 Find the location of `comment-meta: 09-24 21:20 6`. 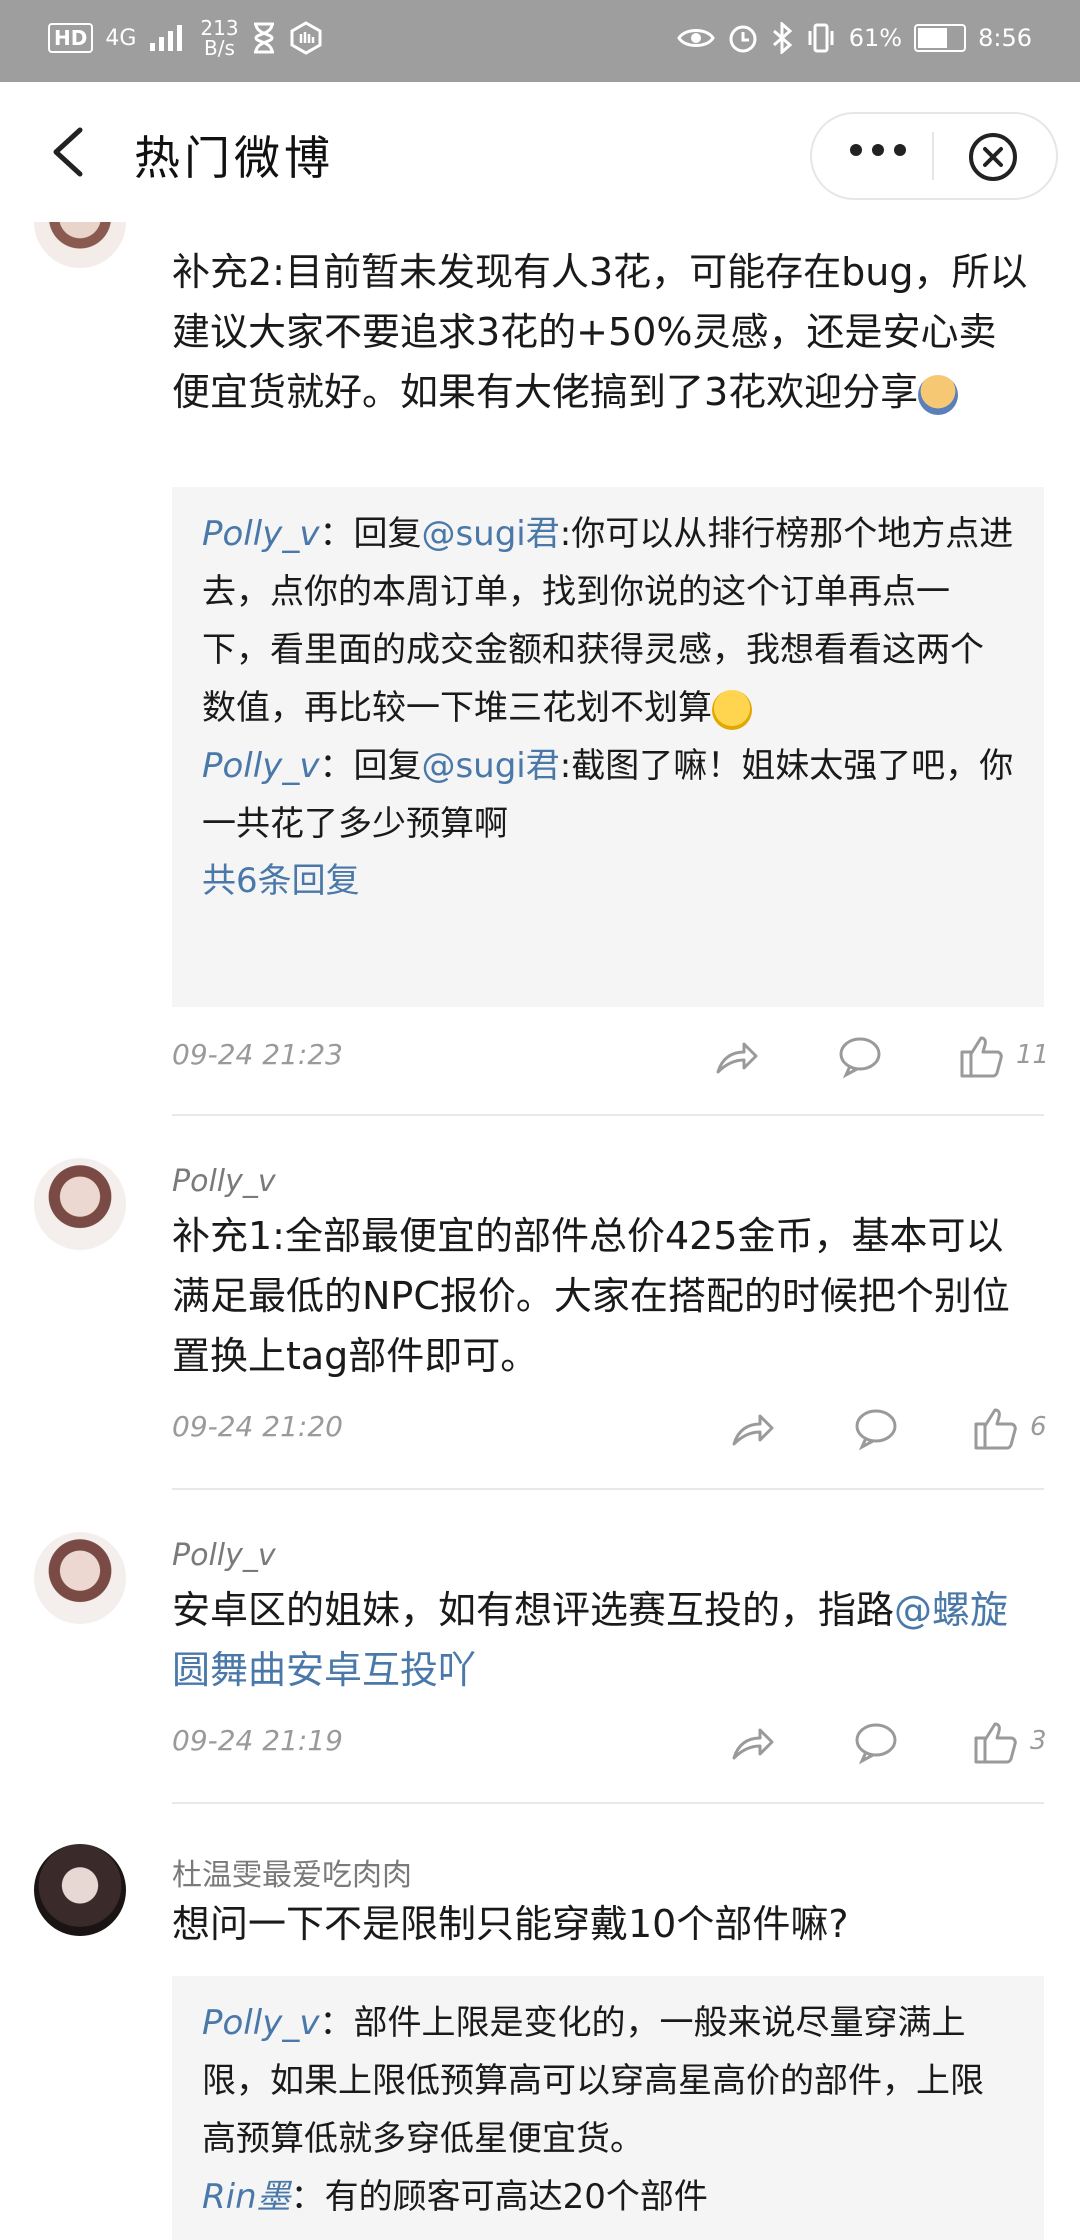

comment-meta: 09-24 21:20 6 is located at coordinates (609, 1428).